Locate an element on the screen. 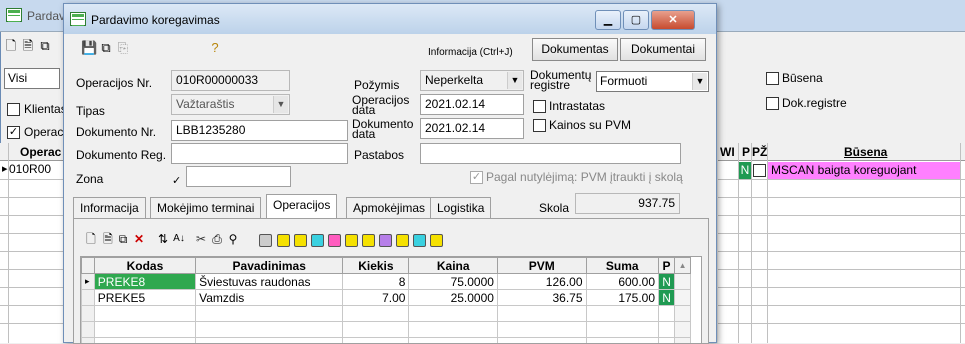 This screenshot has height=344, width=965. column-header-suma: Suma is located at coordinates (622, 266).